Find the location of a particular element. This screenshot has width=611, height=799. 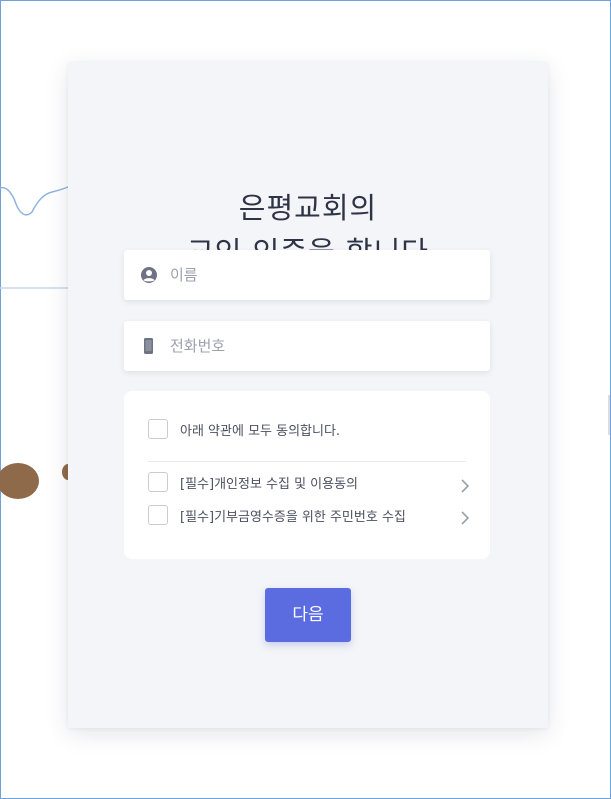

phone-icon is located at coordinates (148, 346).